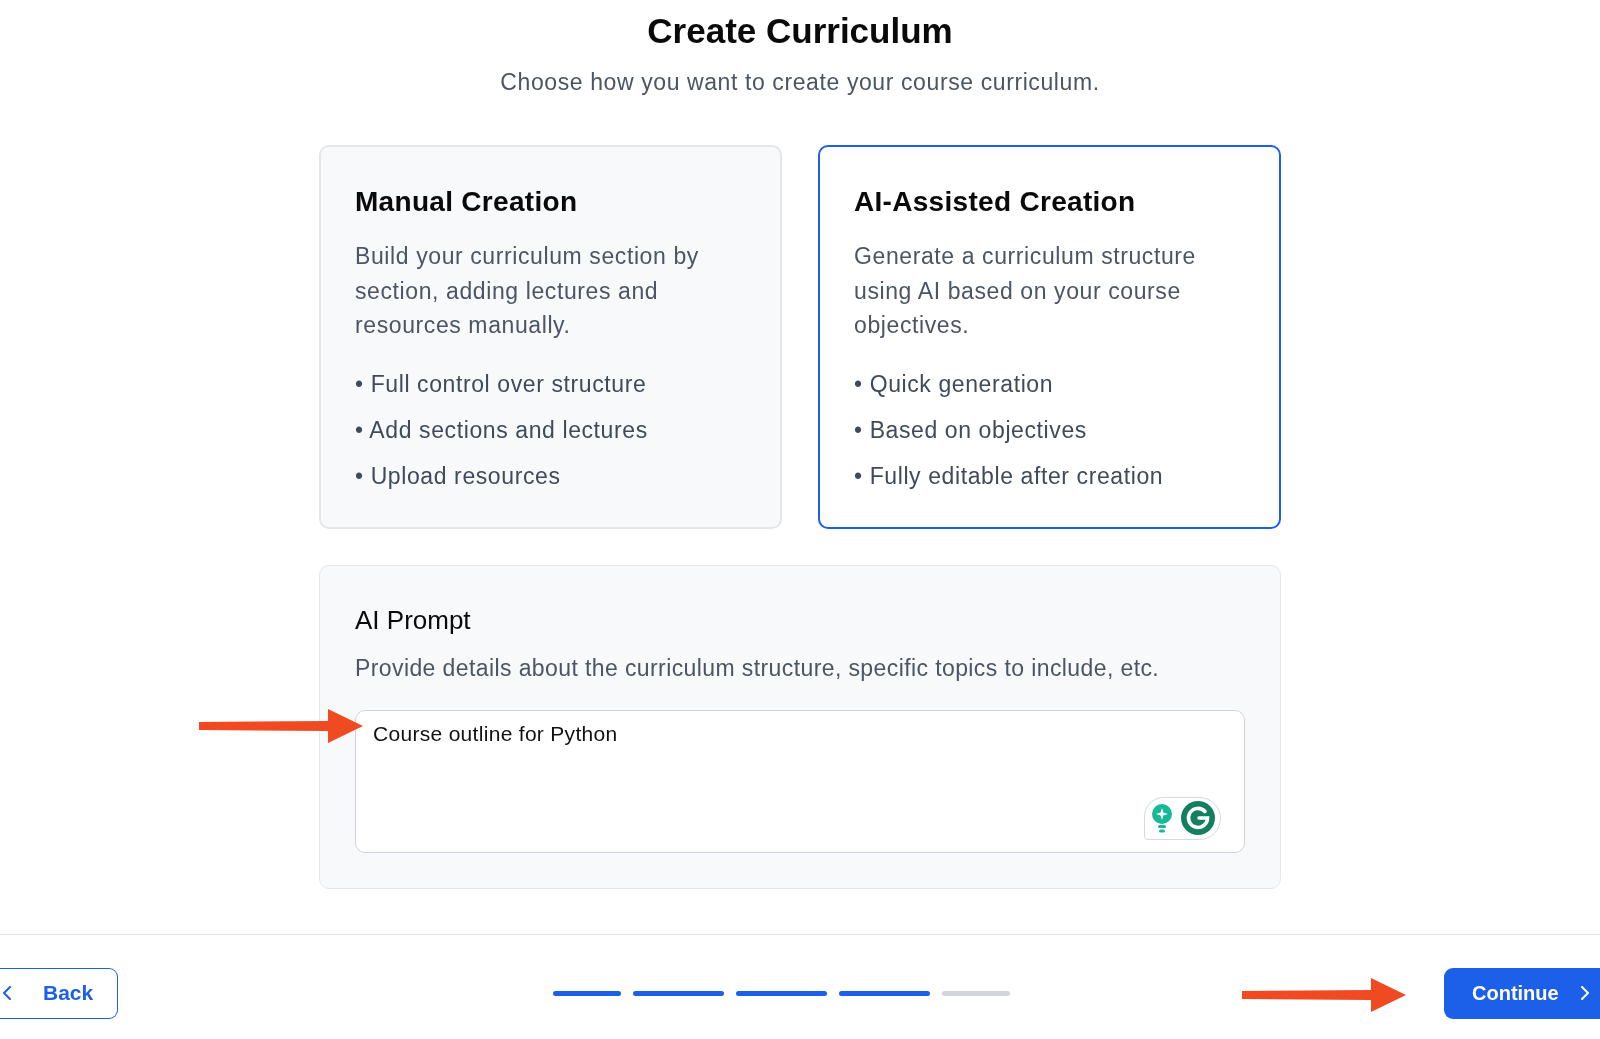 The width and height of the screenshot is (1600, 1039). Describe the element at coordinates (995, 202) in the screenshot. I see `option-title: AI-Assisted Creation` at that location.